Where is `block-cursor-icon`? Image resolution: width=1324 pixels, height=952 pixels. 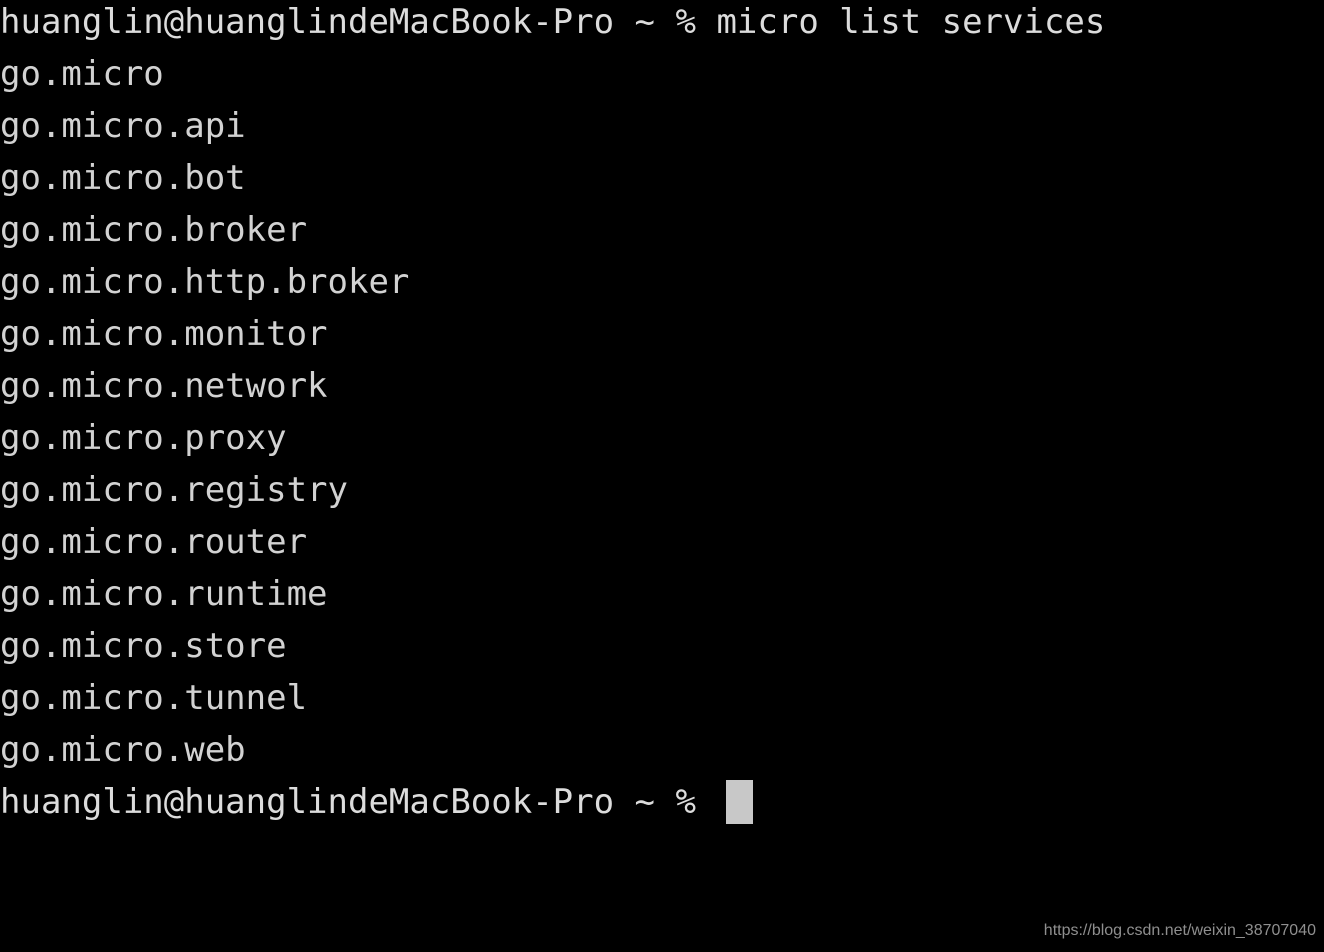
block-cursor-icon is located at coordinates (740, 802).